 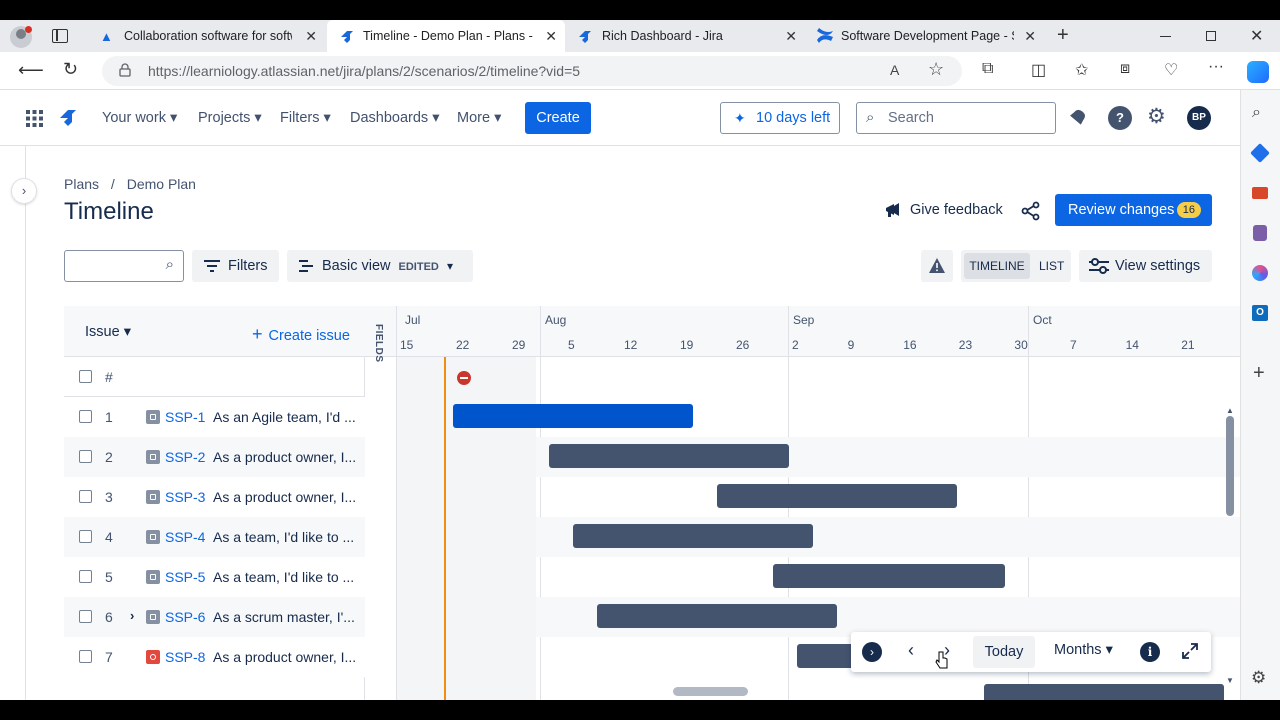 I want to click on view-selector: Basic view EDITED ▾, so click(x=380, y=266).